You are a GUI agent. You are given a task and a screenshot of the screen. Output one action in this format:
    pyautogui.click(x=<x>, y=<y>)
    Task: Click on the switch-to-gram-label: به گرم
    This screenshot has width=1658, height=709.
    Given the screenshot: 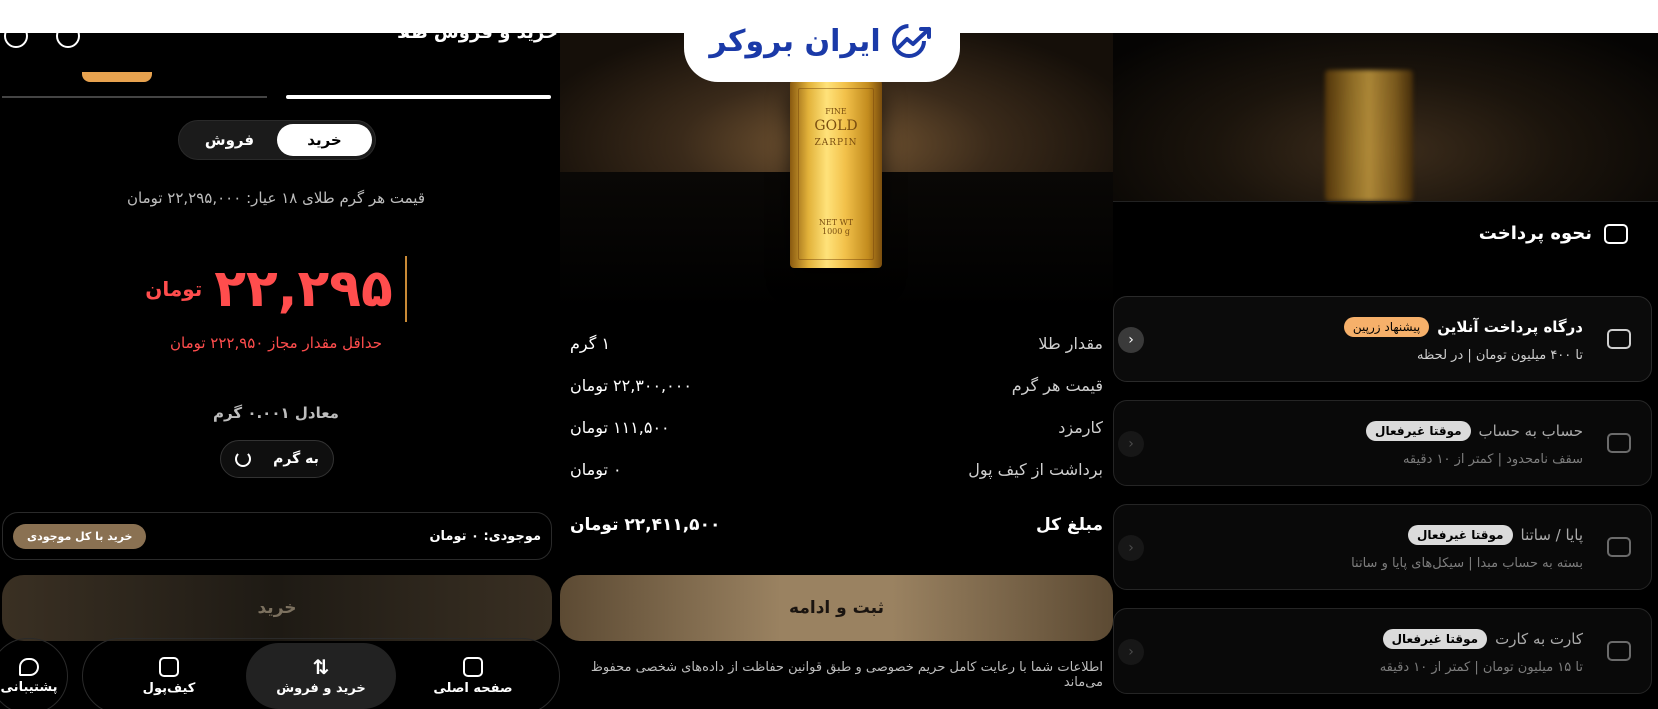 What is the action you would take?
    pyautogui.click(x=296, y=459)
    